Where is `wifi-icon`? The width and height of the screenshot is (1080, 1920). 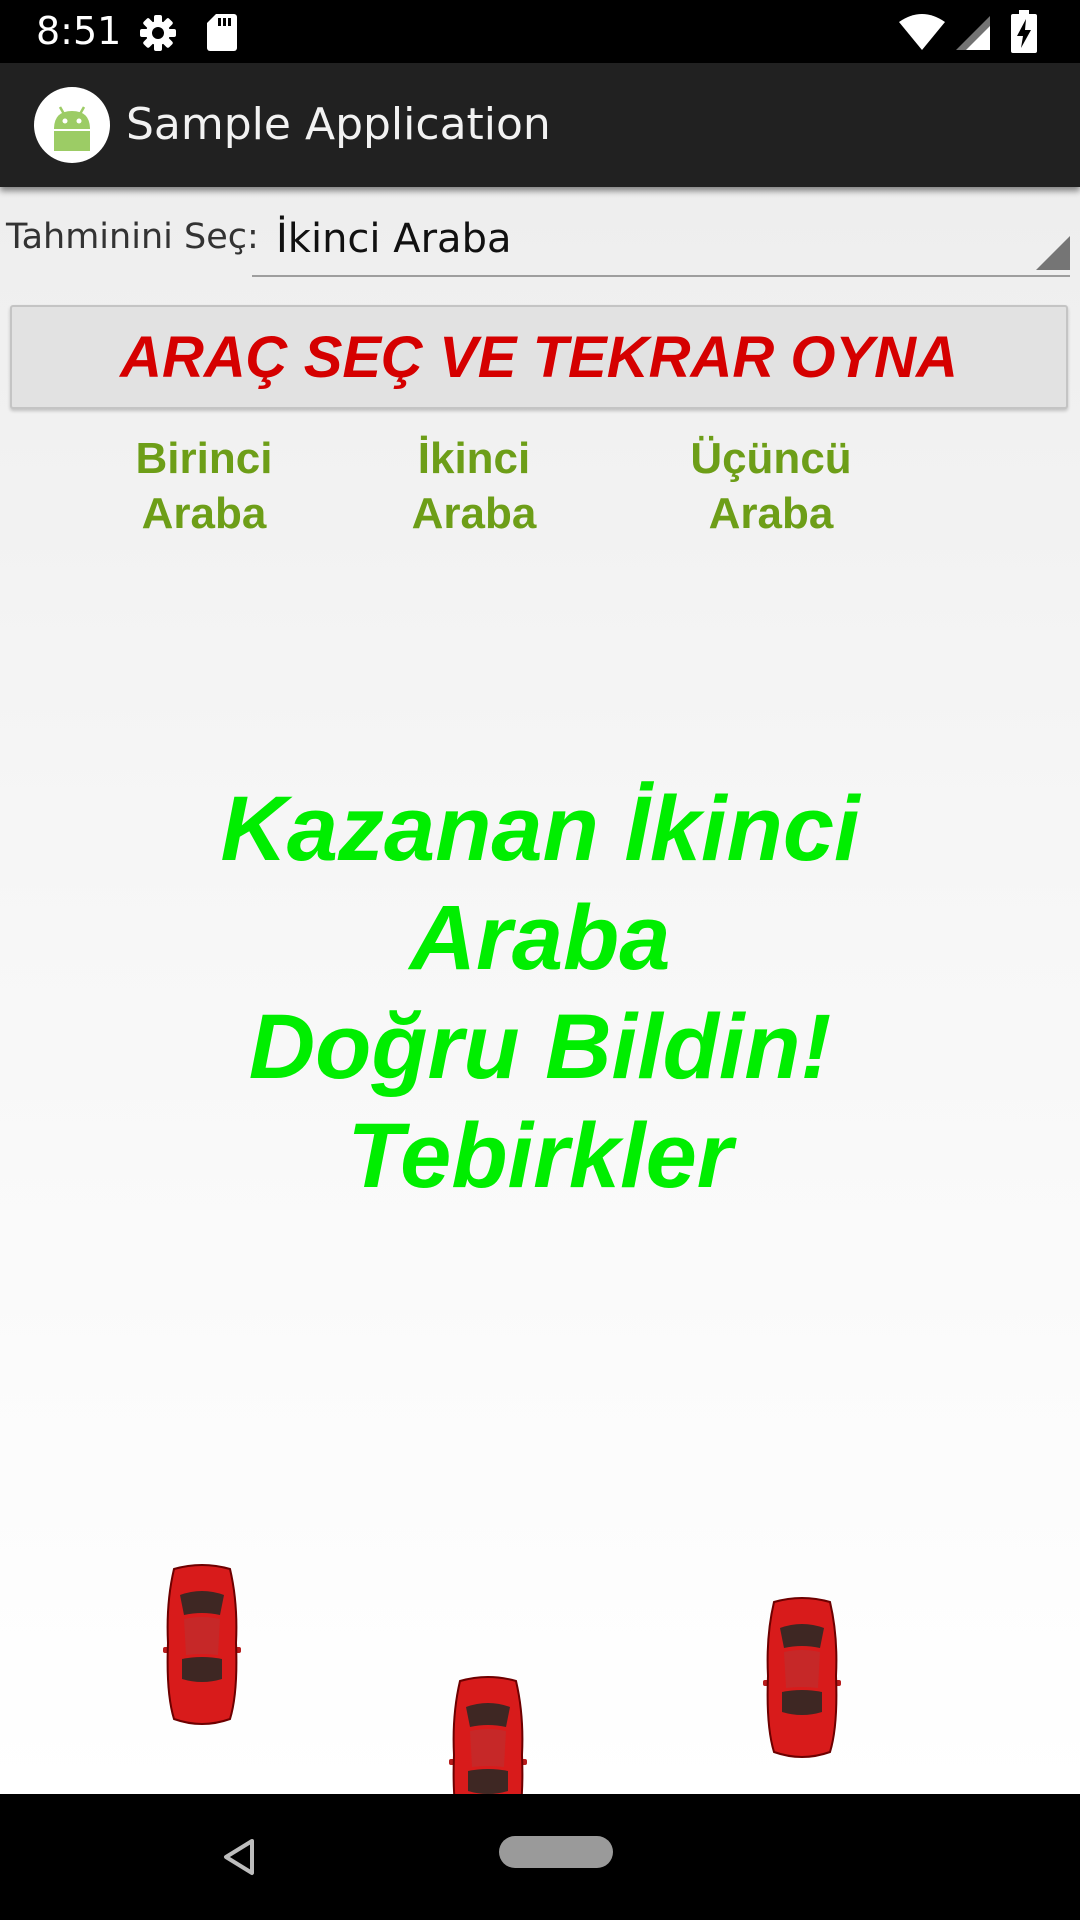
wifi-icon is located at coordinates (922, 35).